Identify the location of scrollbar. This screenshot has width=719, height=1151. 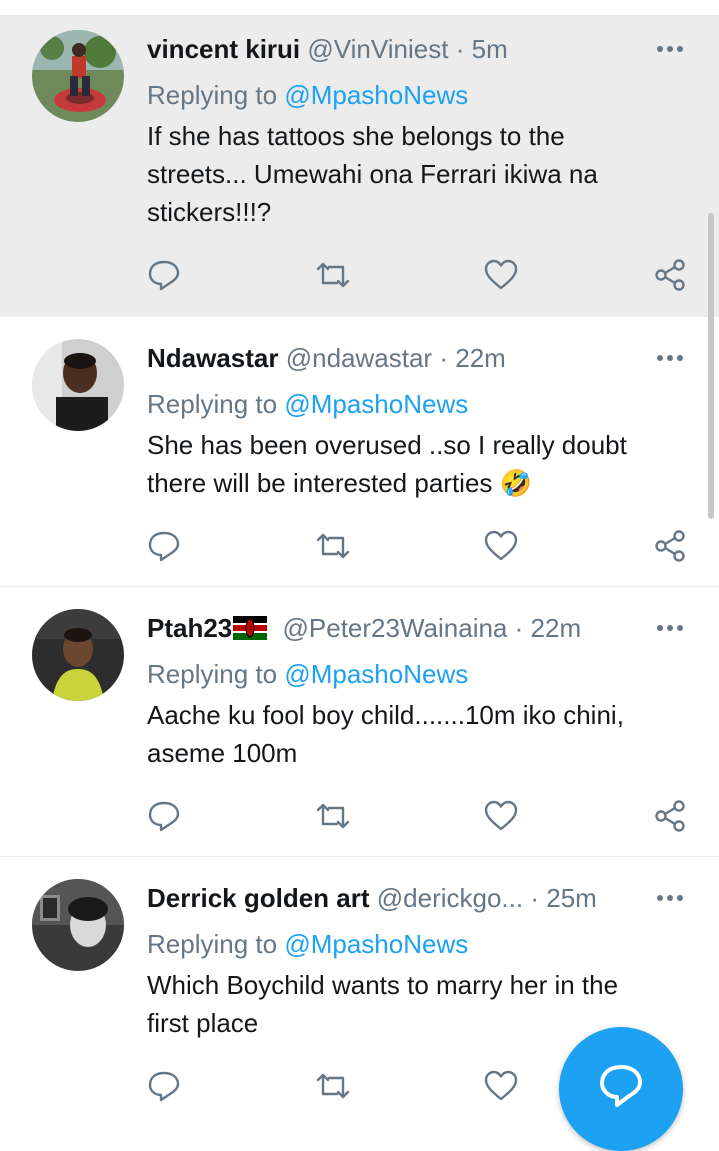
(711, 366).